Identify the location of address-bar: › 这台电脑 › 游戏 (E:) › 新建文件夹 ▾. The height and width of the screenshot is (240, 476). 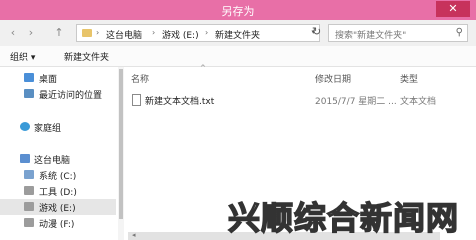
(198, 33).